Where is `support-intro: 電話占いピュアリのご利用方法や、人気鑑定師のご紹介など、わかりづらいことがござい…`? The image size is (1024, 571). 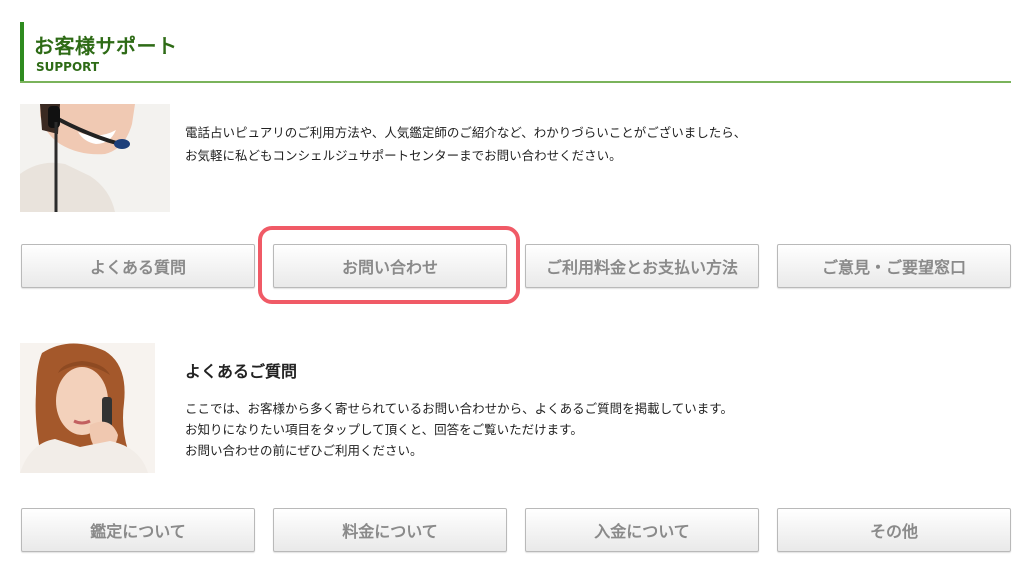
support-intro: 電話占いピュアリのご利用方法や、人気鑑定師のご紹介など、わかりづらいことがござい… is located at coordinates (465, 144).